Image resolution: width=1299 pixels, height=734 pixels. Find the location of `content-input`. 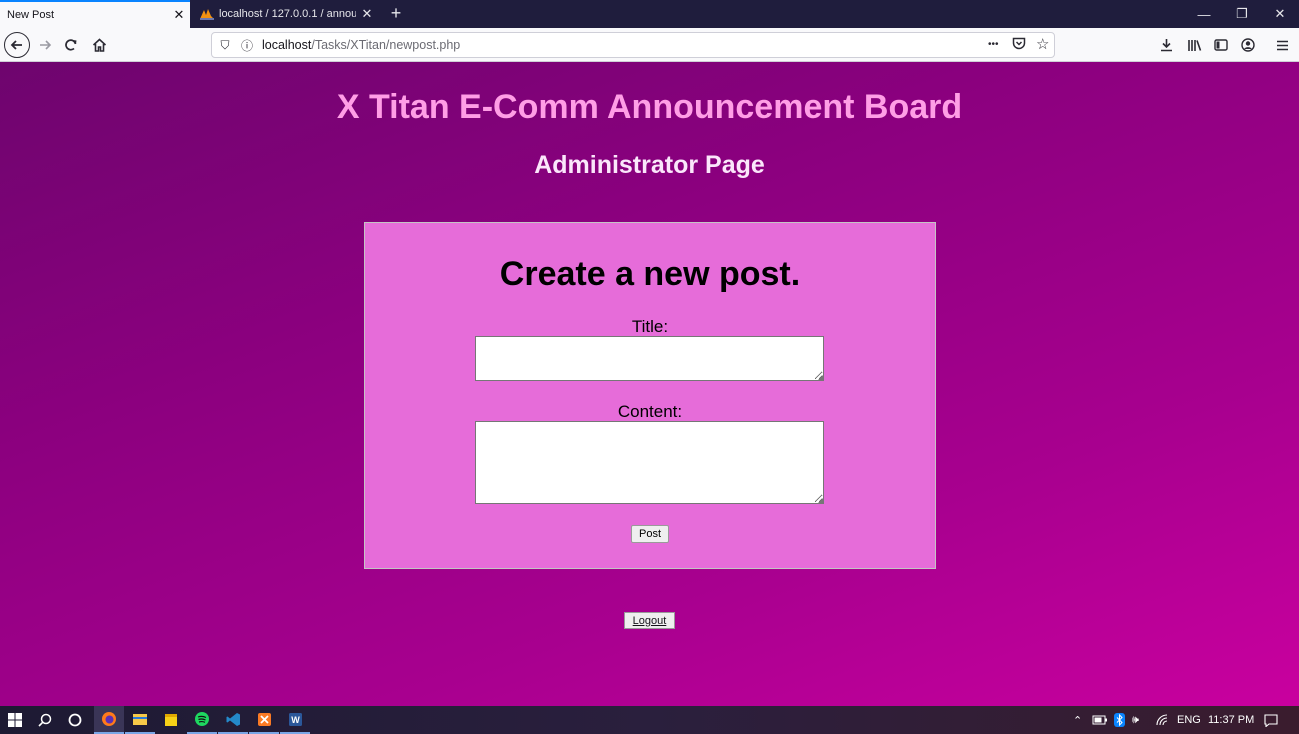

content-input is located at coordinates (649, 462).